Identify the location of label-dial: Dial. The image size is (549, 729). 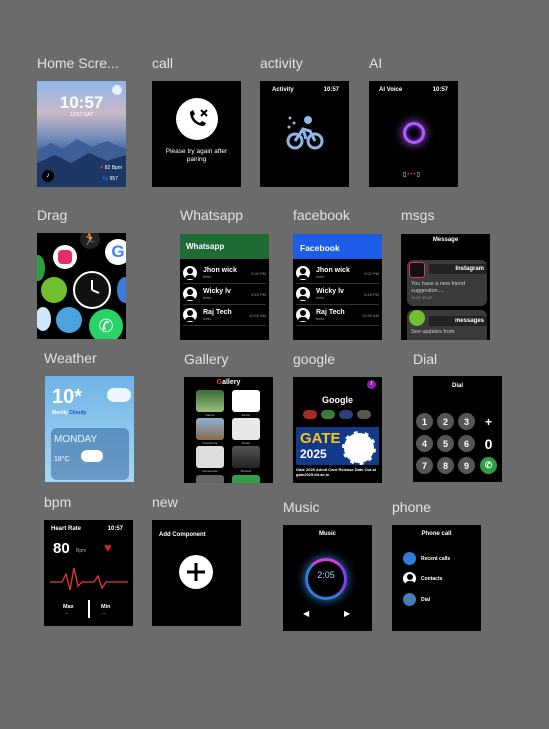
(425, 359).